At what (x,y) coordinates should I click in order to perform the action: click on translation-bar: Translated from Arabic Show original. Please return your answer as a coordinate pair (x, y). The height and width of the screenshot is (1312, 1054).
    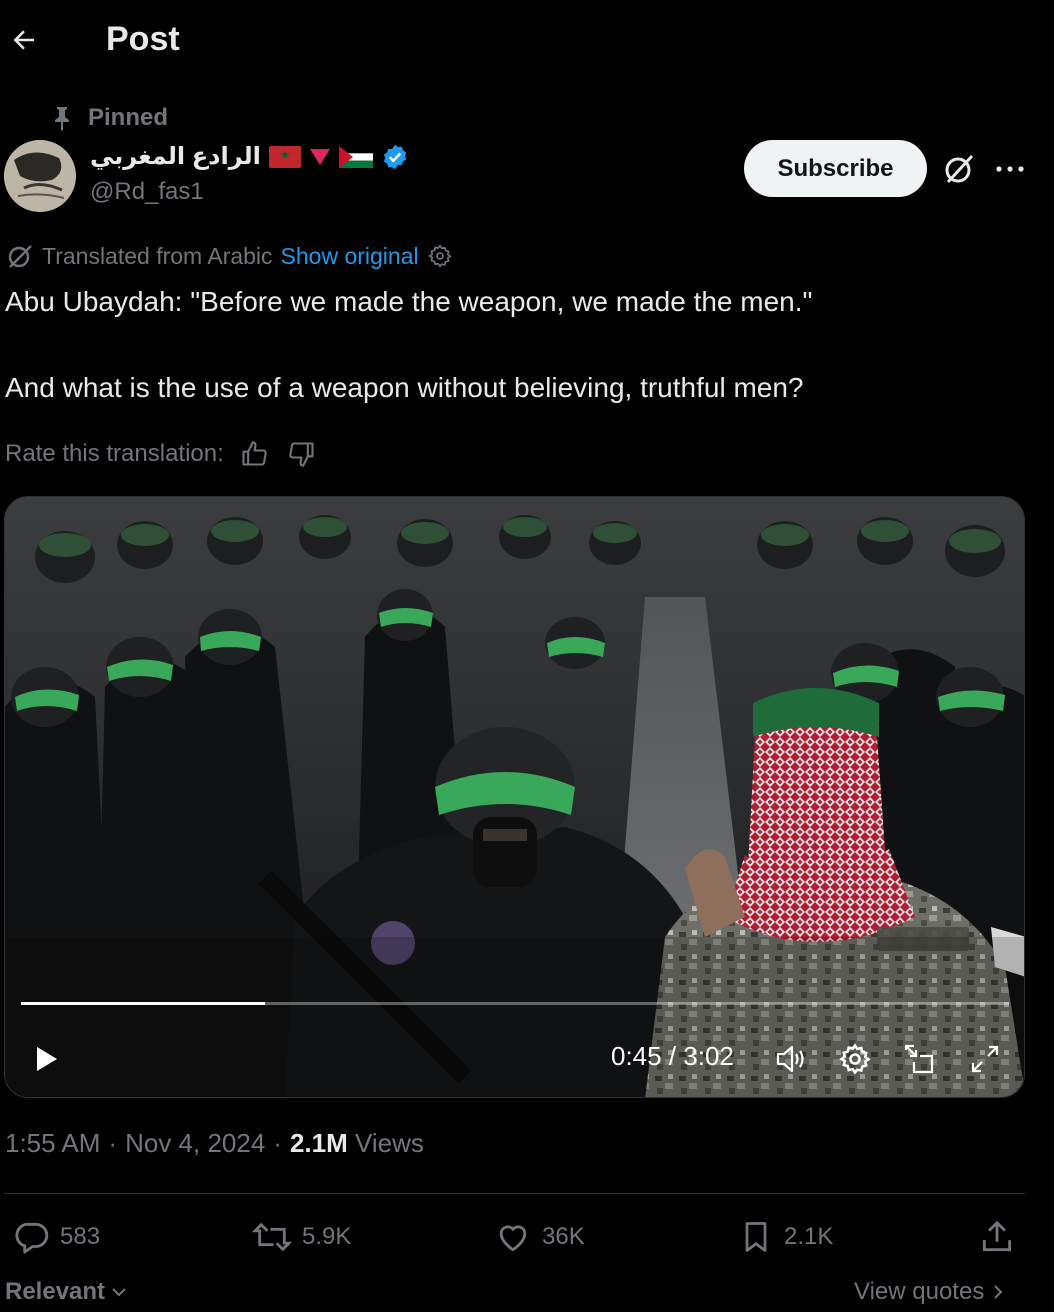
    Looking at the image, I should click on (229, 256).